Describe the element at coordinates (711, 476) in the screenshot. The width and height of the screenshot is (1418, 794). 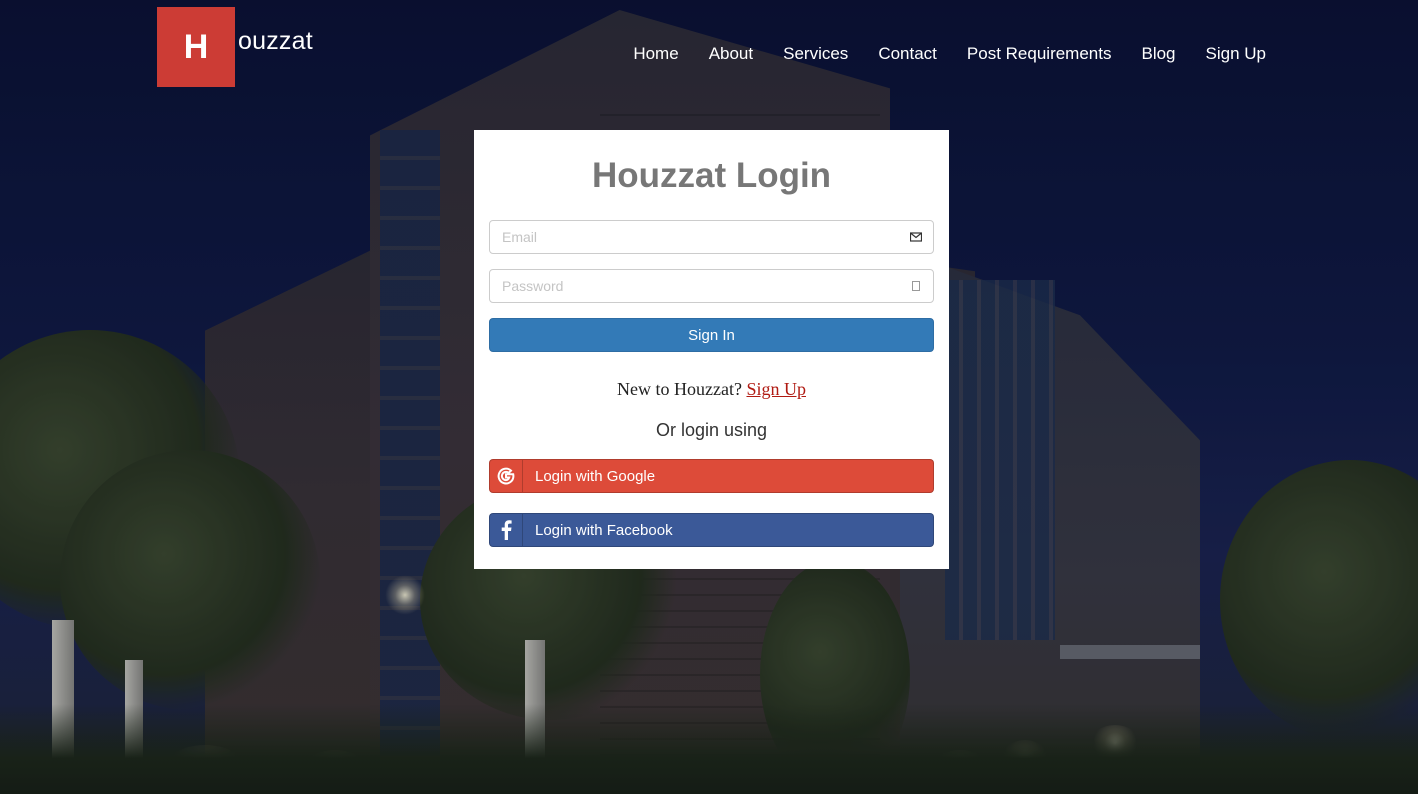
I see `login-google-button: Login with Google` at that location.